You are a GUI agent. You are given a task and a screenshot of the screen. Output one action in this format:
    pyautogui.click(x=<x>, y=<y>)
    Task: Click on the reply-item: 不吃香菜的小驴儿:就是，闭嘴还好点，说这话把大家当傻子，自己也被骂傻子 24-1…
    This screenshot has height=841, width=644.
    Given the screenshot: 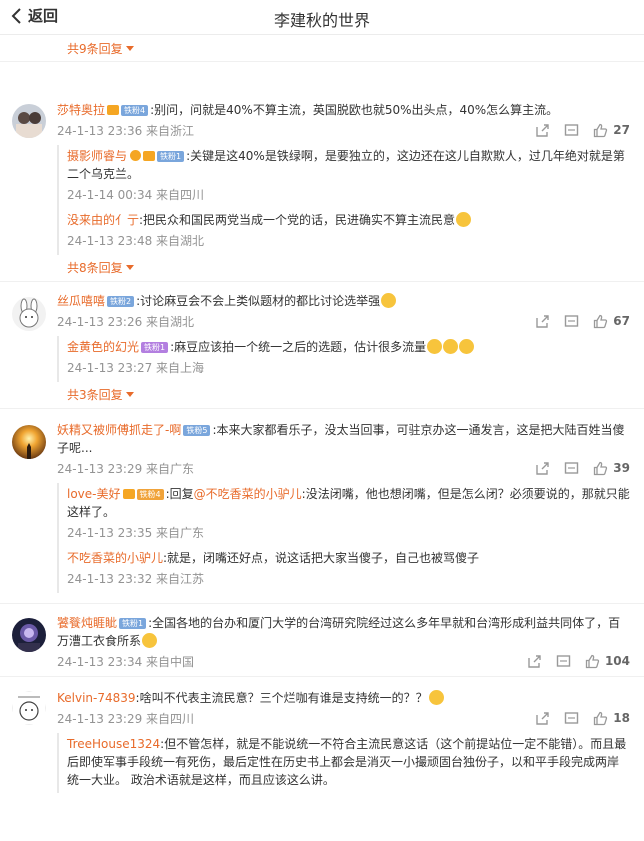 What is the action you would take?
    pyautogui.click(x=348, y=570)
    